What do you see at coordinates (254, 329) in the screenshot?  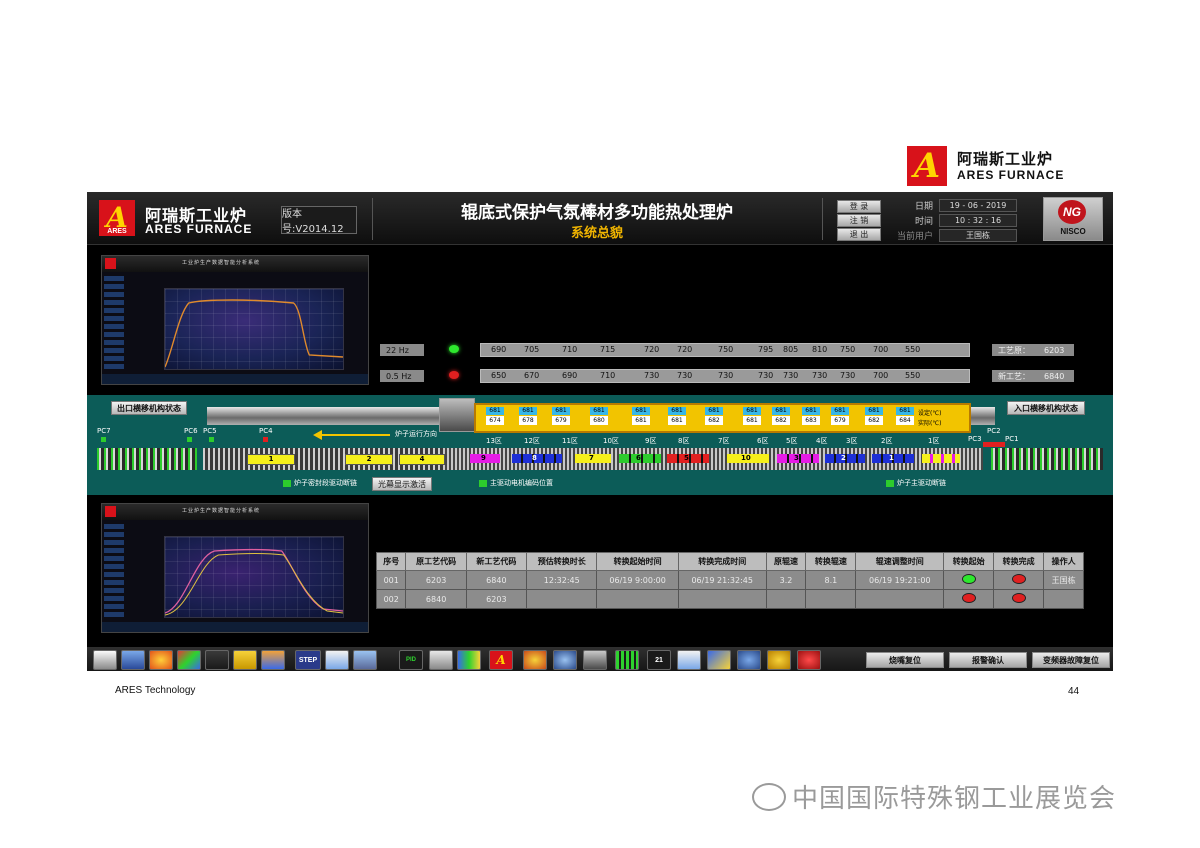 I see `thumbnail-plot` at bounding box center [254, 329].